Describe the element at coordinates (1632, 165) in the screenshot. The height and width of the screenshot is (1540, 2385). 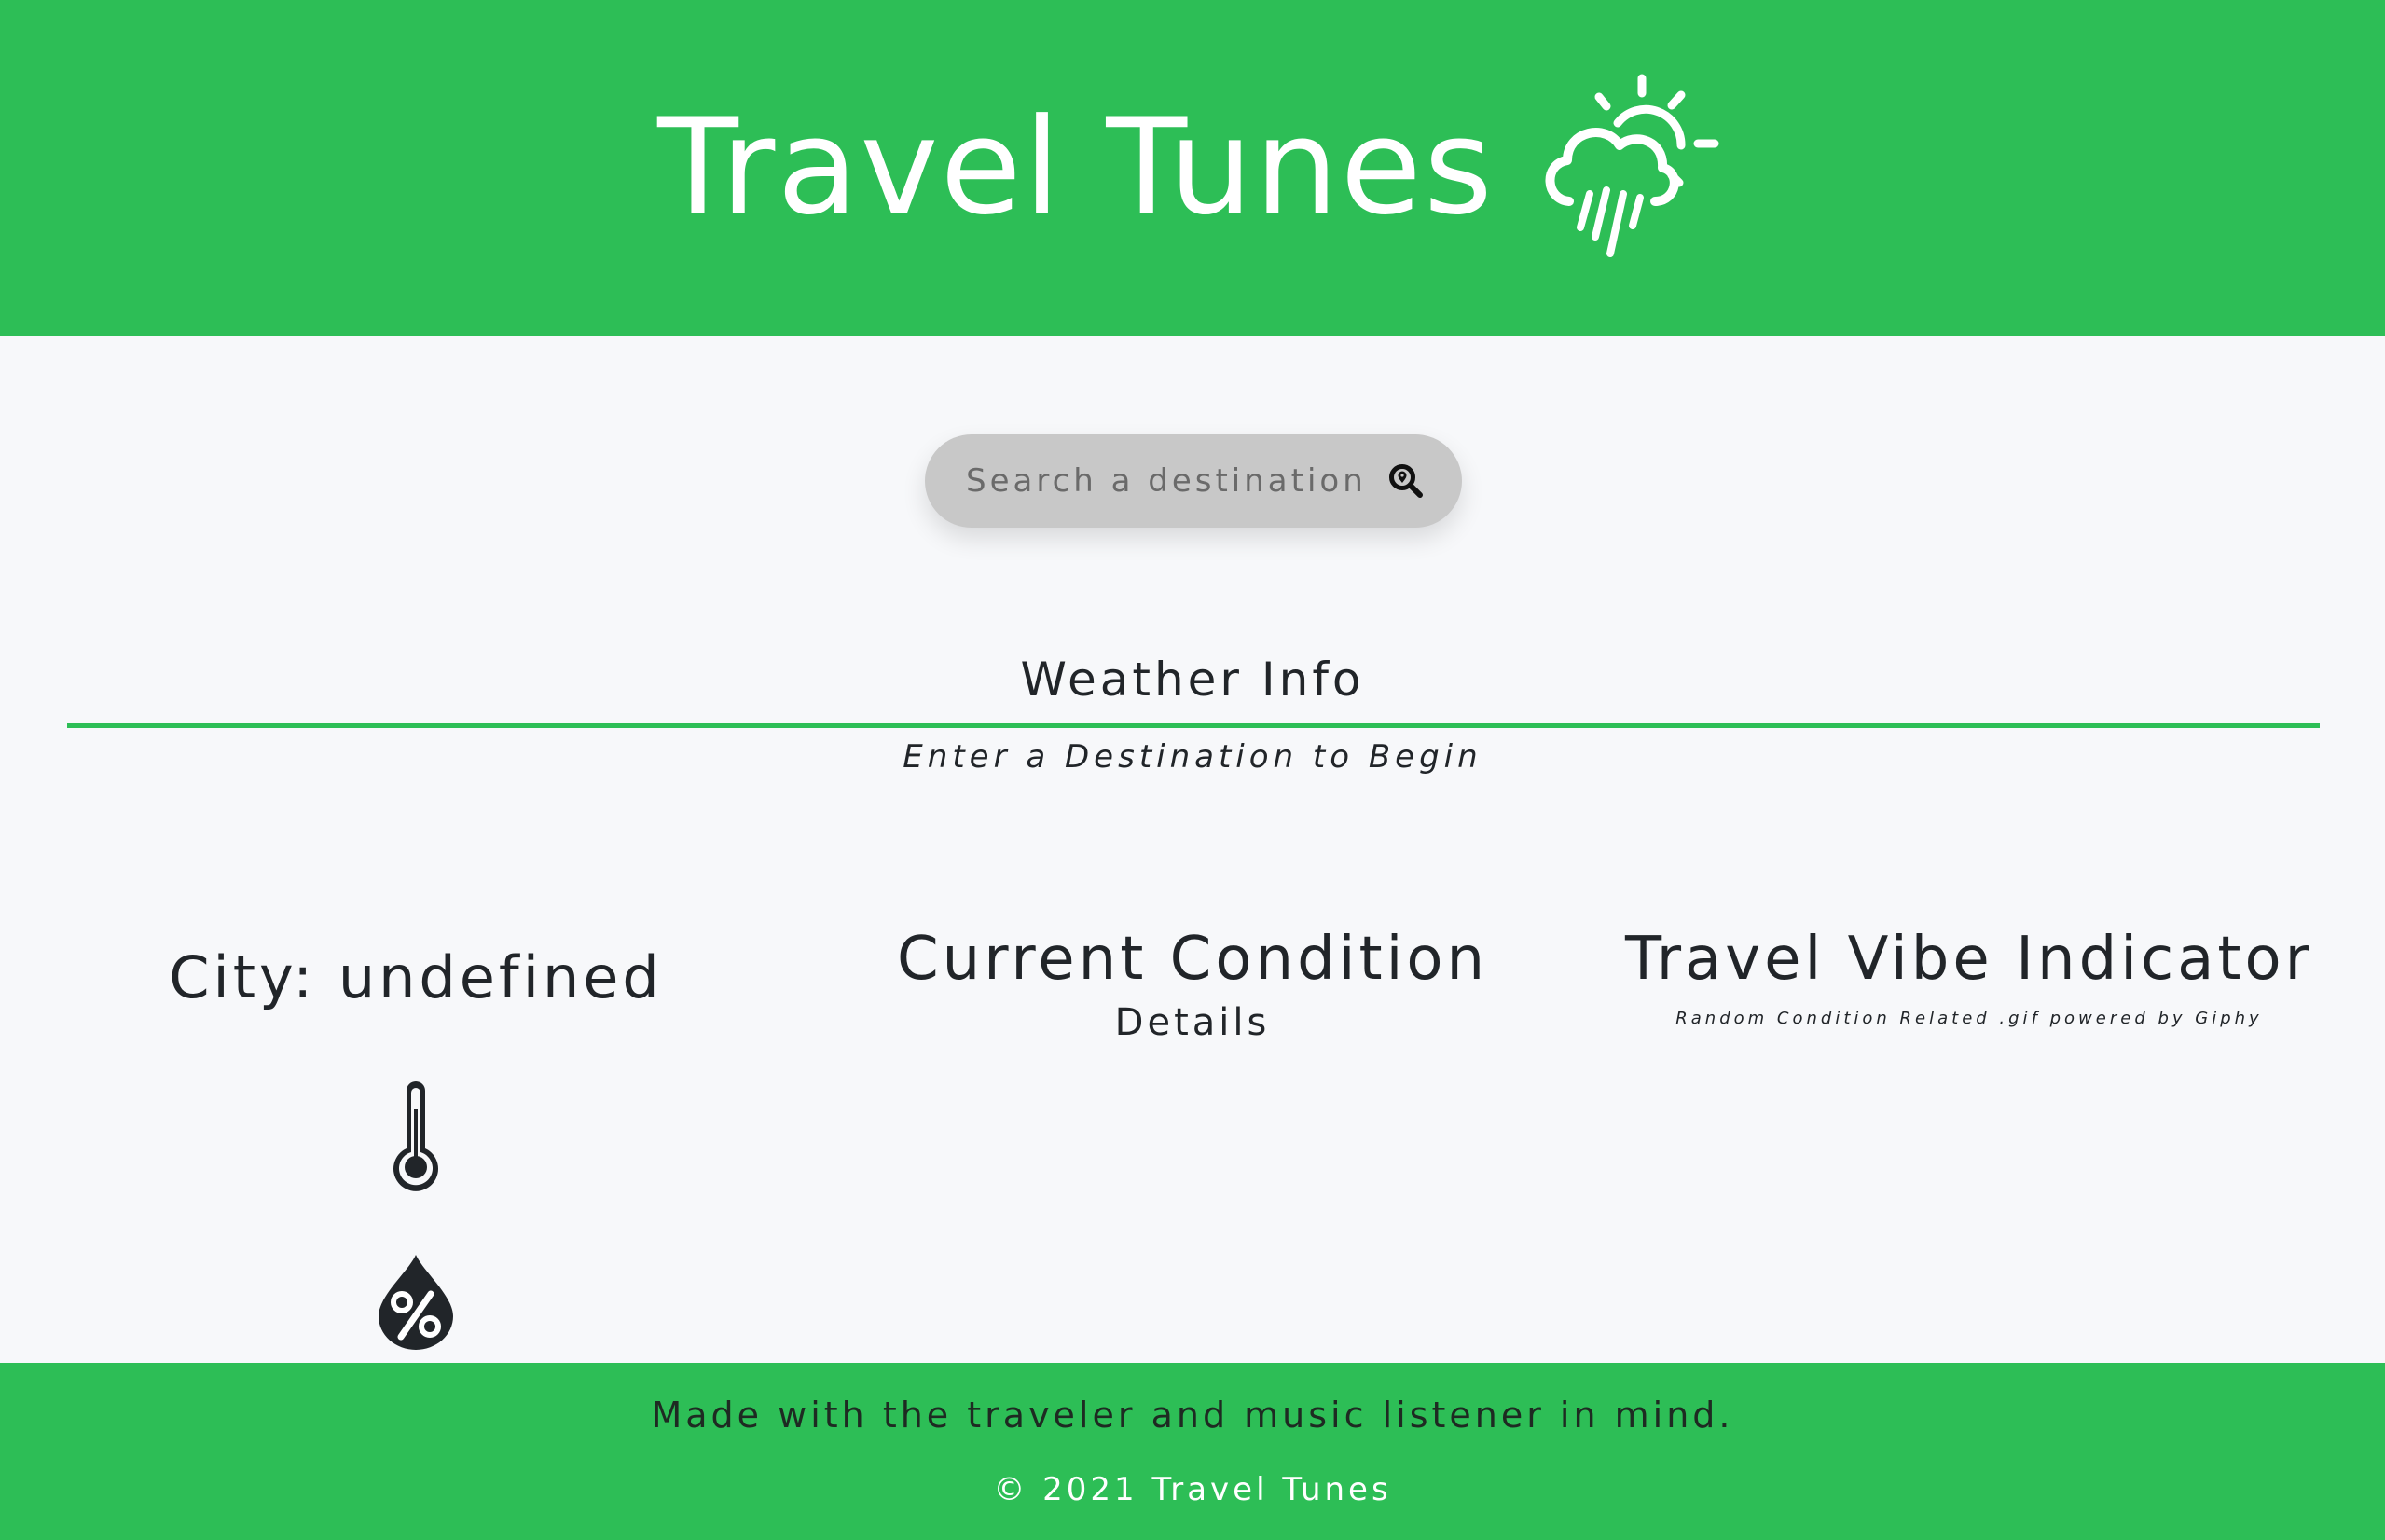
I see `cloud-sun-rain-icon` at that location.